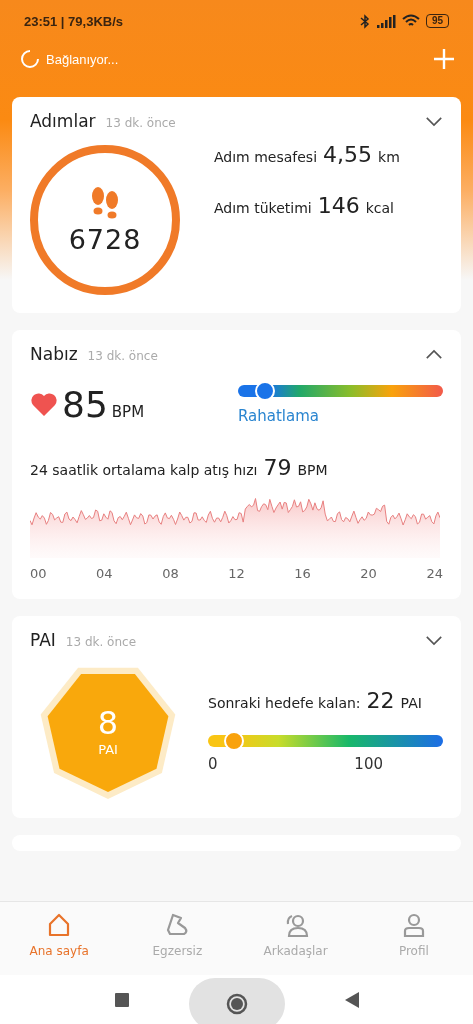  I want to click on scale-max: 100, so click(368, 763).